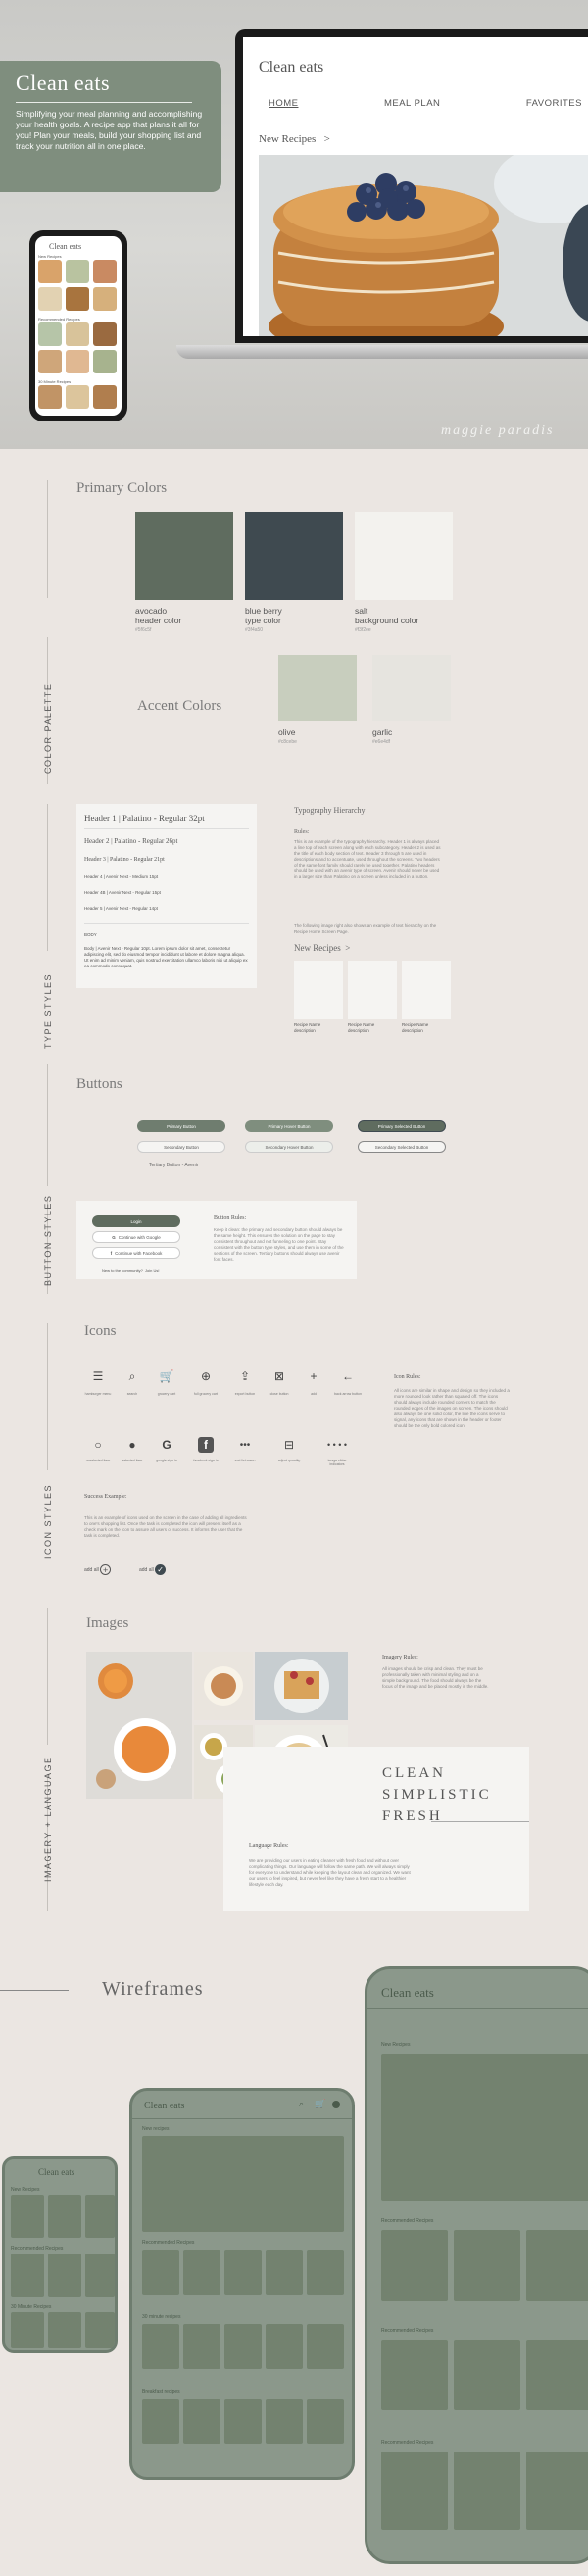  What do you see at coordinates (132, 1394) in the screenshot?
I see `icon-caption: search` at bounding box center [132, 1394].